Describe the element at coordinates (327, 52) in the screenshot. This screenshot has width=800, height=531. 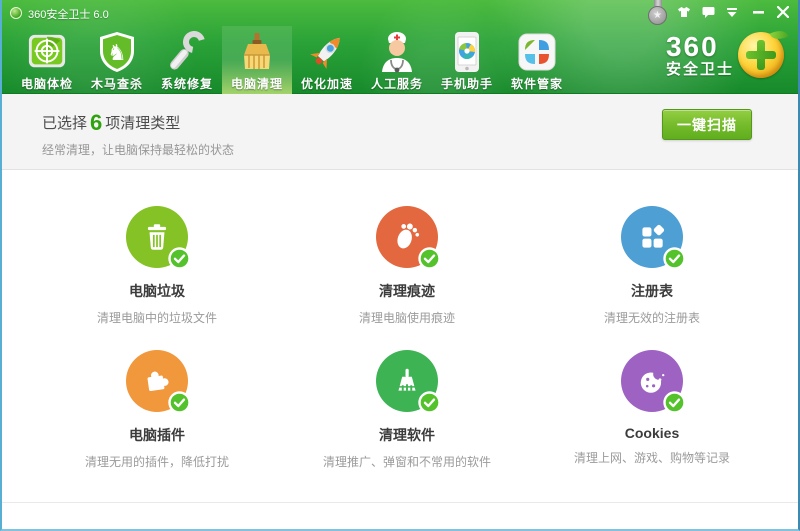
I see `rocket-icon` at that location.